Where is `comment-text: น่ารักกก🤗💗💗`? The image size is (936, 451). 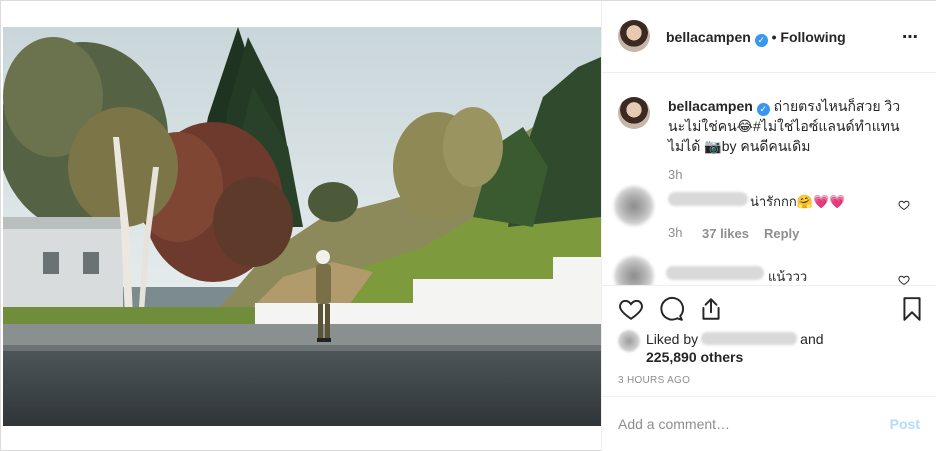 comment-text: น่ารักกก🤗💗💗 is located at coordinates (798, 201).